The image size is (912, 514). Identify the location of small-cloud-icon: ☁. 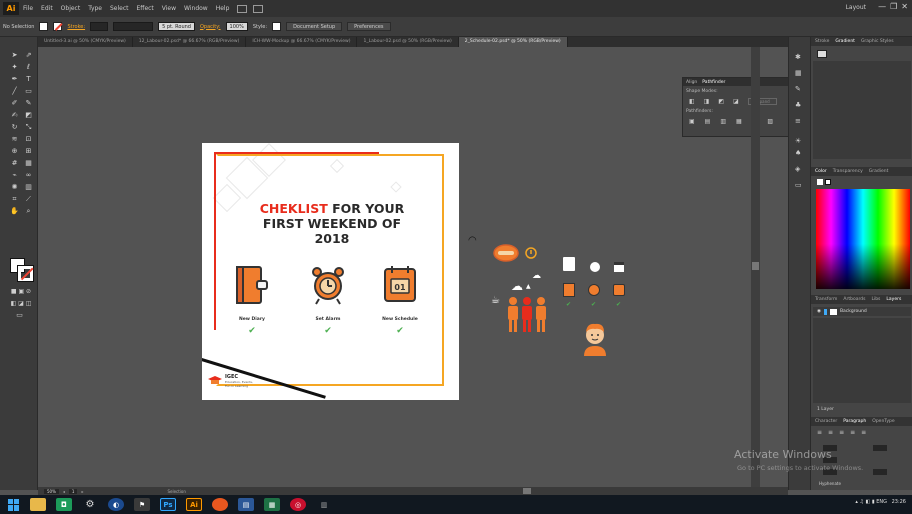
(536, 276).